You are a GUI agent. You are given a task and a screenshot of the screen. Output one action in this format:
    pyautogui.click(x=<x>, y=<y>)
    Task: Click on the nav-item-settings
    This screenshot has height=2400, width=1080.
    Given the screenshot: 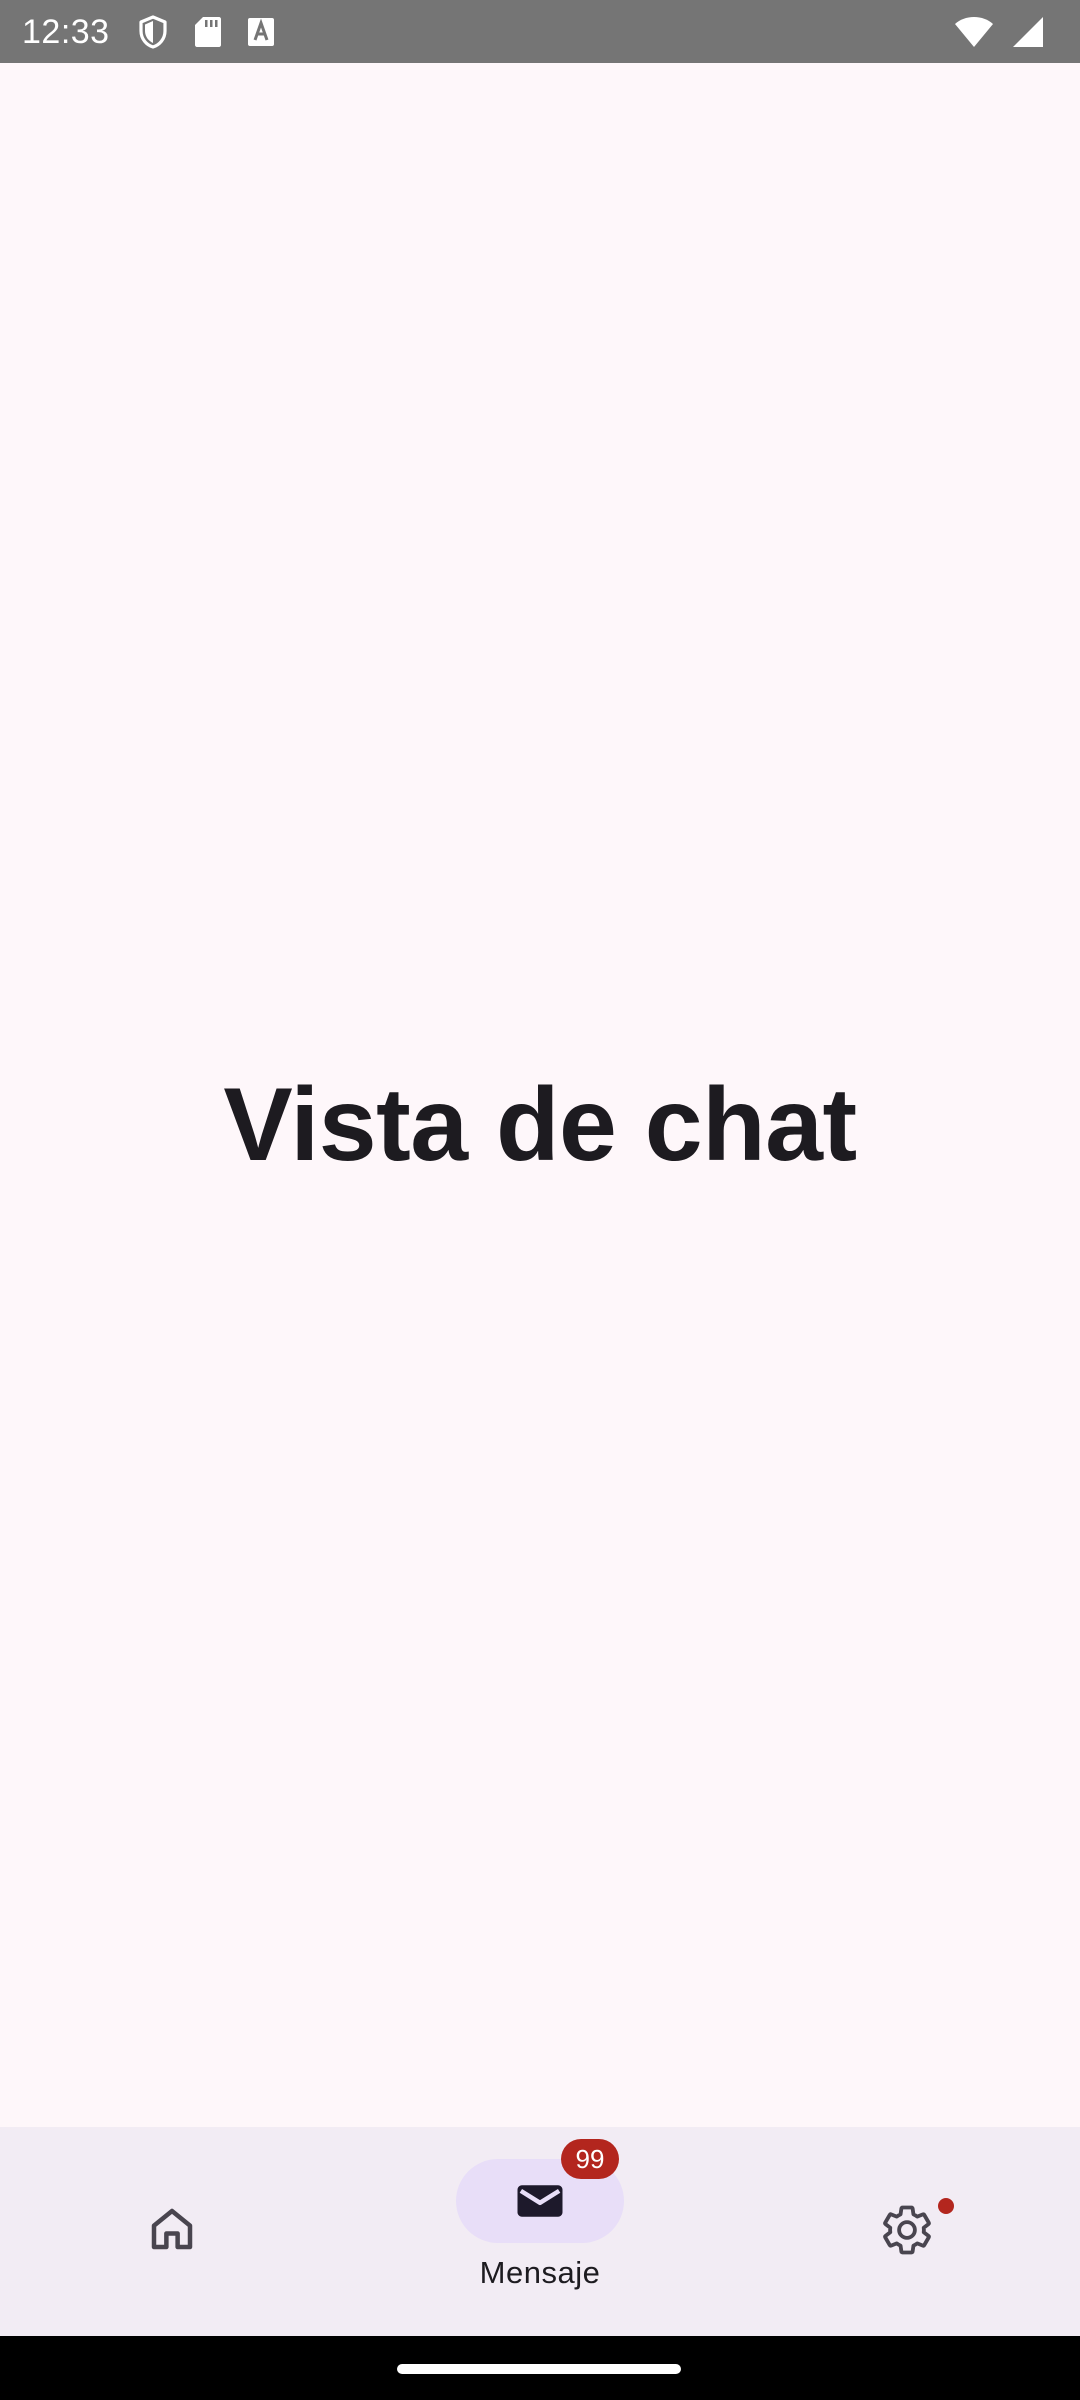 What is the action you would take?
    pyautogui.click(x=900, y=2231)
    